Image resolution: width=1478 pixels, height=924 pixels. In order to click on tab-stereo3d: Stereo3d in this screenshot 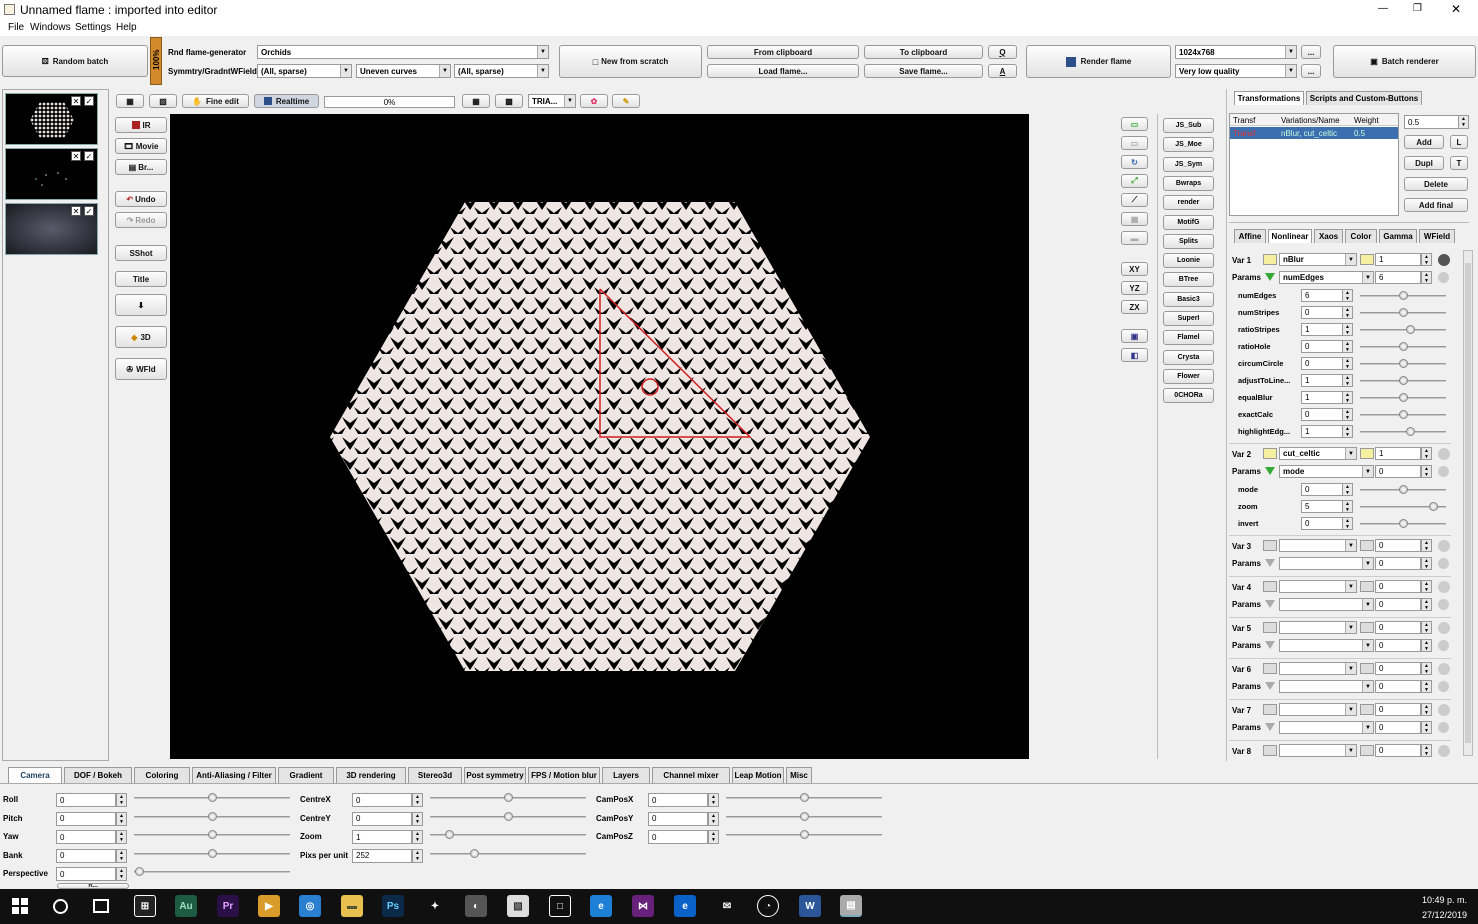, I will do `click(435, 775)`.